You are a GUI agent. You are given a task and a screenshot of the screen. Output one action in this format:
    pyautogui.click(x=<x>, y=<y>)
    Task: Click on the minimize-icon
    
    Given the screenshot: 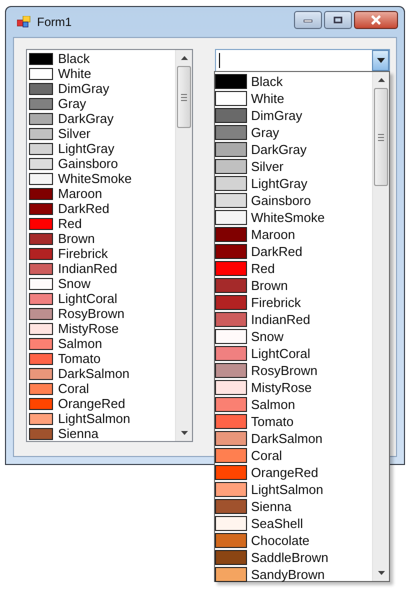 What is the action you would take?
    pyautogui.click(x=308, y=20)
    